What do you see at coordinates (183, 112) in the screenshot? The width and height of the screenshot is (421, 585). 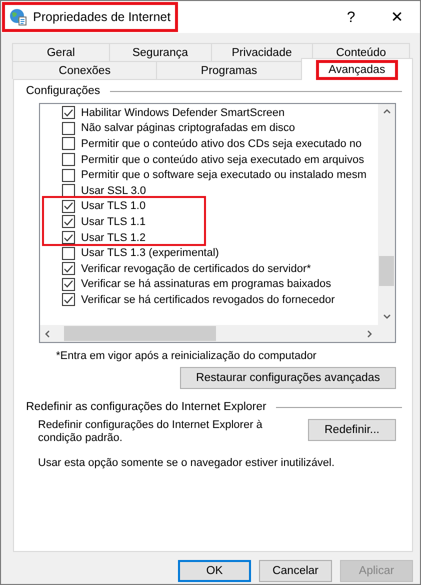 I see `setting-label: Habilitar Windows Defender SmartScreen` at bounding box center [183, 112].